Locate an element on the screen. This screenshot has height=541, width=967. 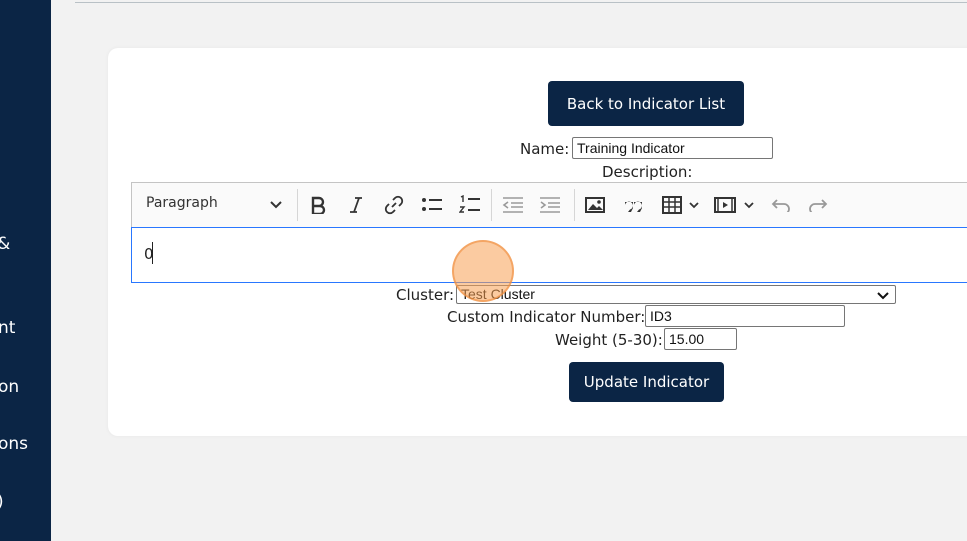
weight-input is located at coordinates (700, 339).